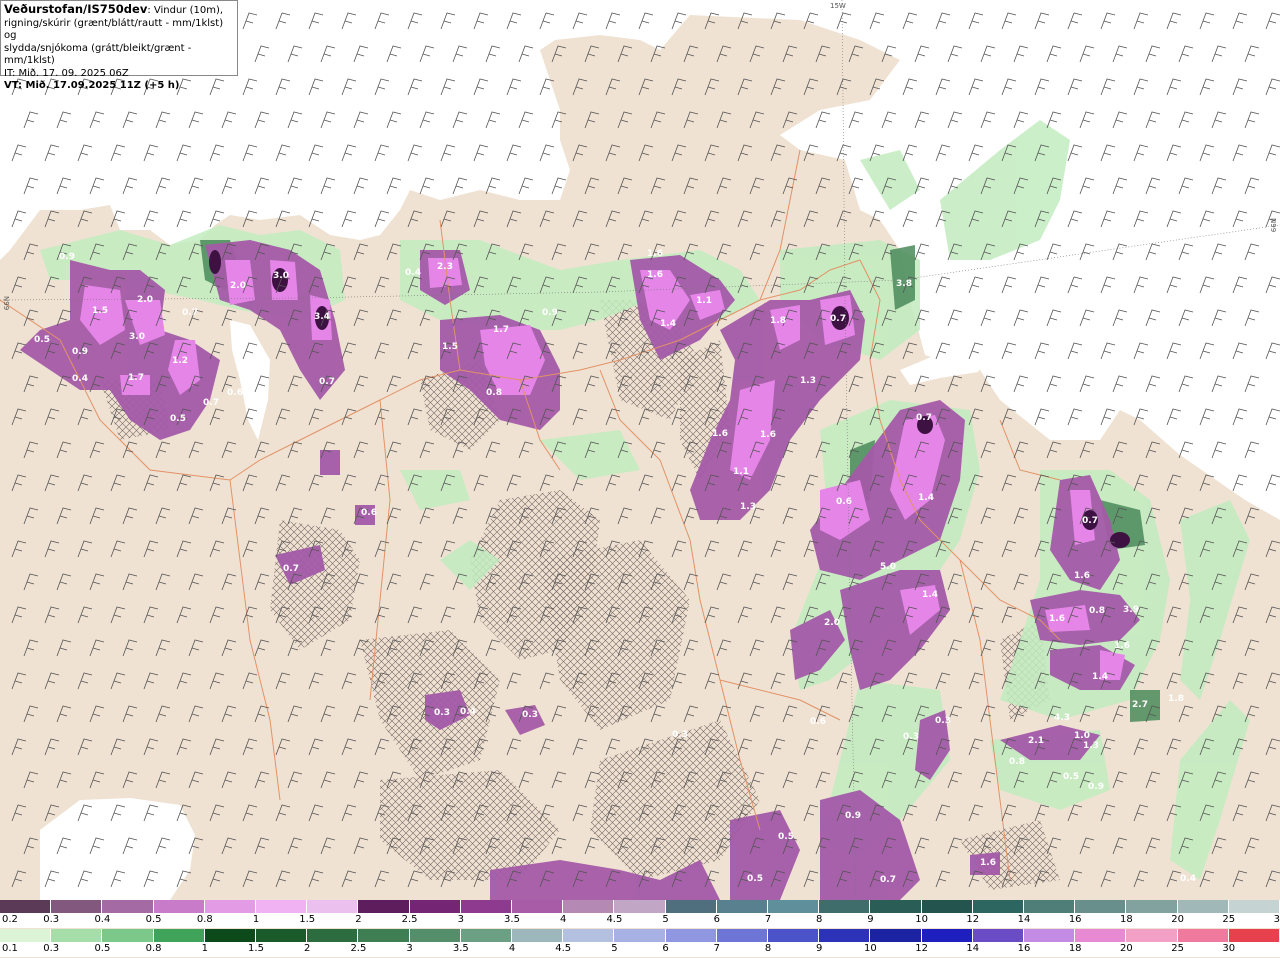 Image resolution: width=1280 pixels, height=958 pixels. What do you see at coordinates (204, 919) in the screenshot?
I see `legend-tick-label: 0.8` at bounding box center [204, 919].